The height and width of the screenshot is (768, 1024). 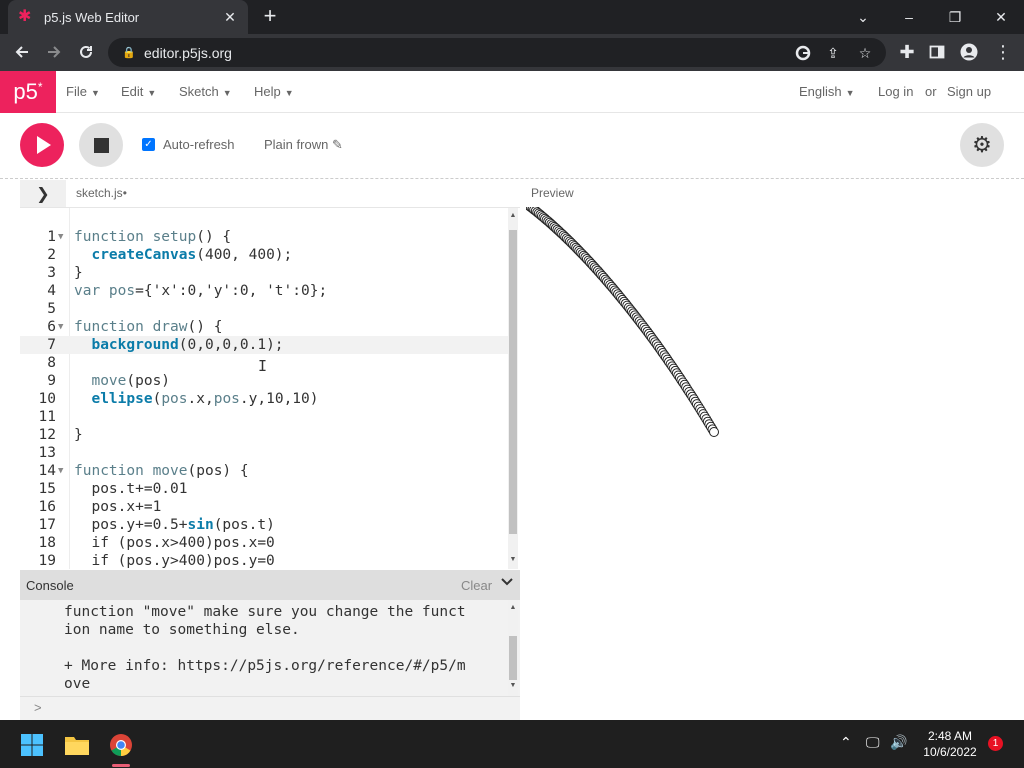 I want to click on file-explorer-button, so click(x=77, y=745).